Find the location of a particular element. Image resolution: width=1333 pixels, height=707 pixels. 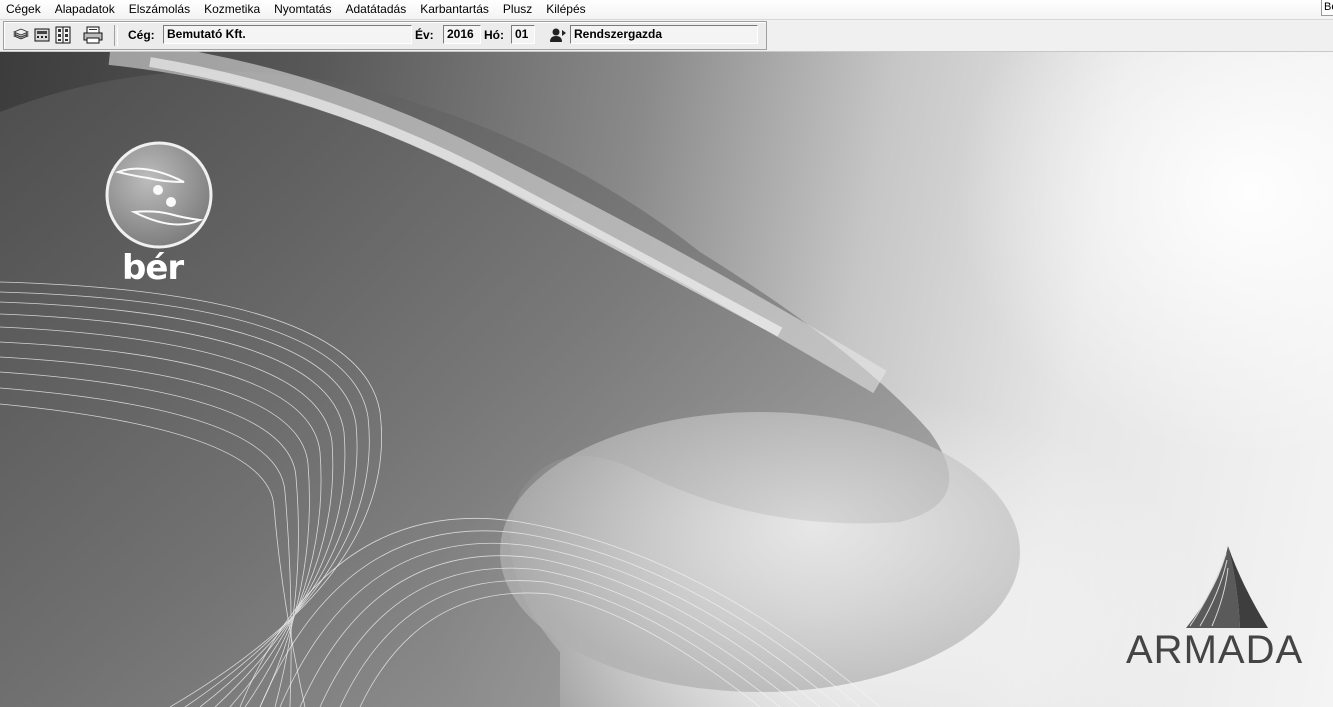

month-label: Hó: is located at coordinates (494, 35).